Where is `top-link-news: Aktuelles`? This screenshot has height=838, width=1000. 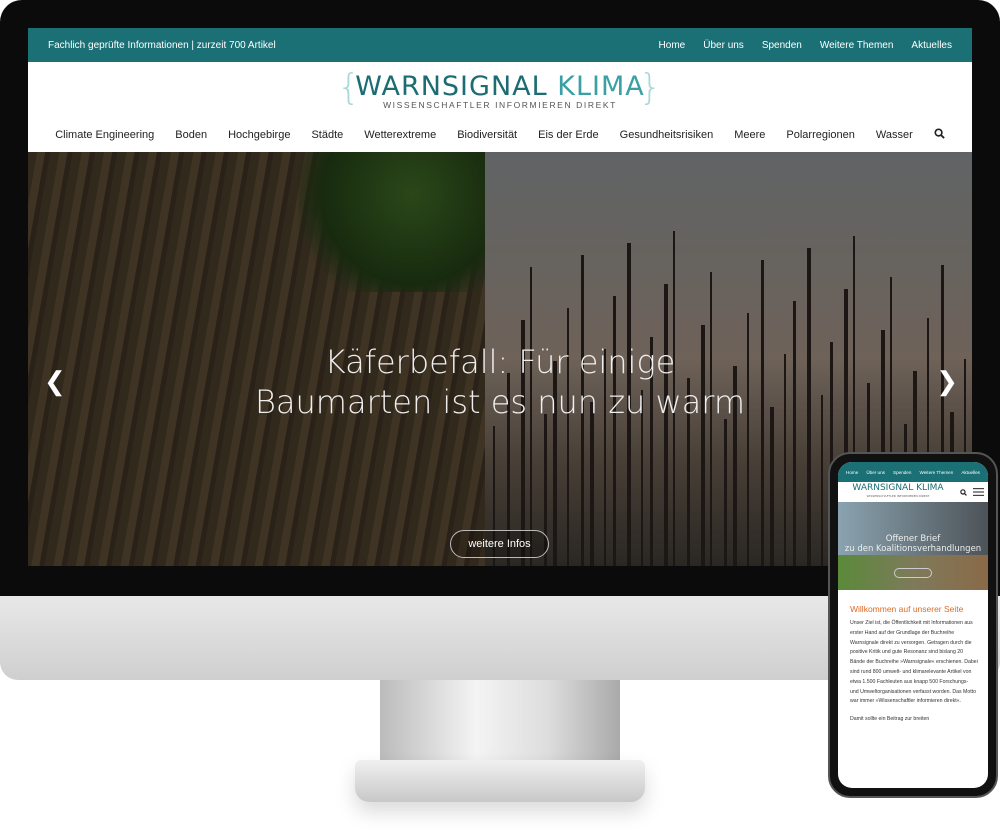
top-link-news: Aktuelles is located at coordinates (931, 45).